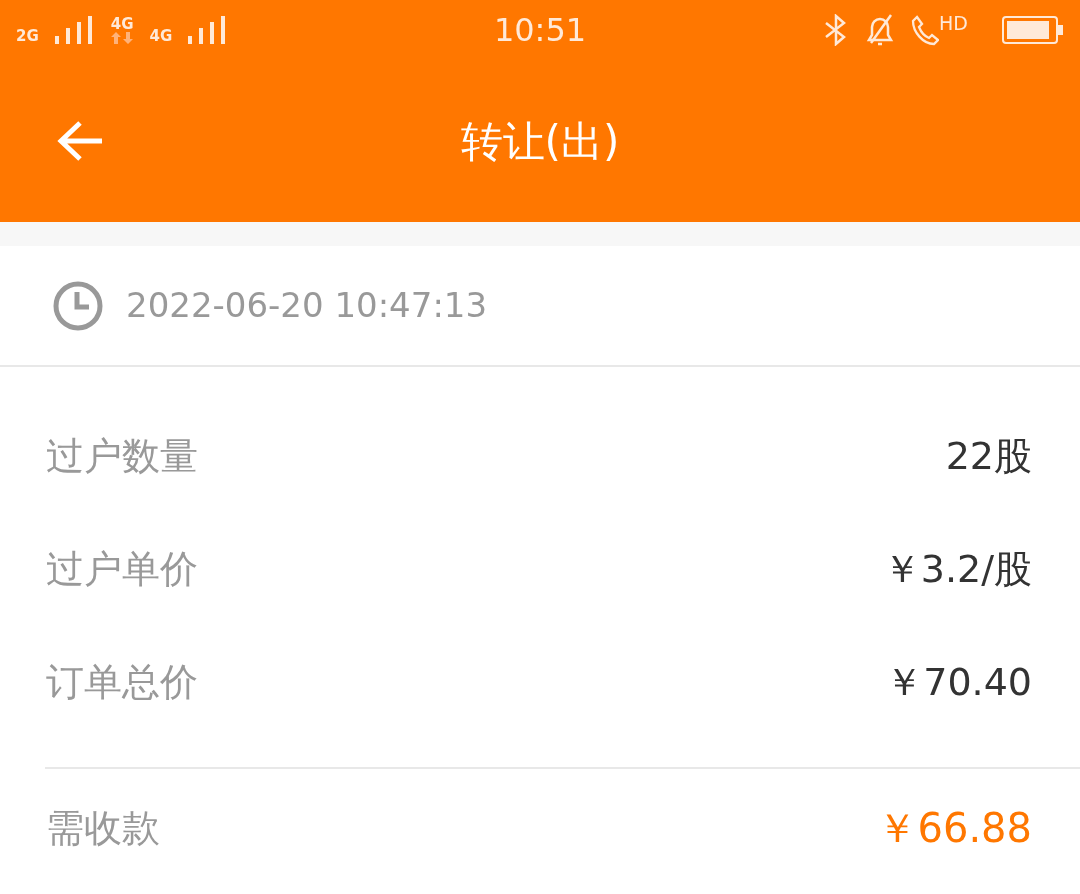  I want to click on page-title: 转让(出), so click(540, 141).